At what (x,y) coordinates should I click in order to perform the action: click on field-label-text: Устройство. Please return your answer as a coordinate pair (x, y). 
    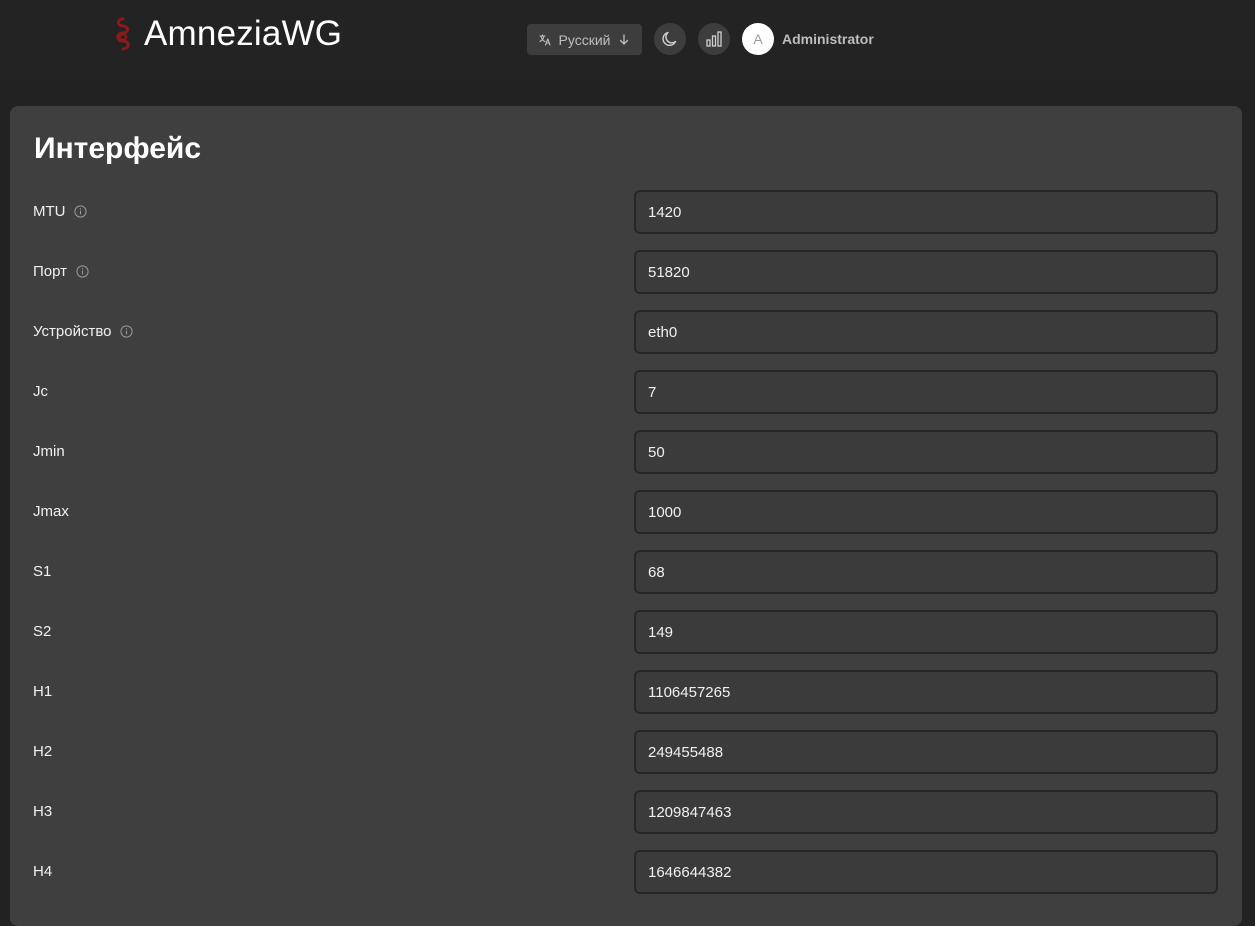
    Looking at the image, I should click on (72, 331).